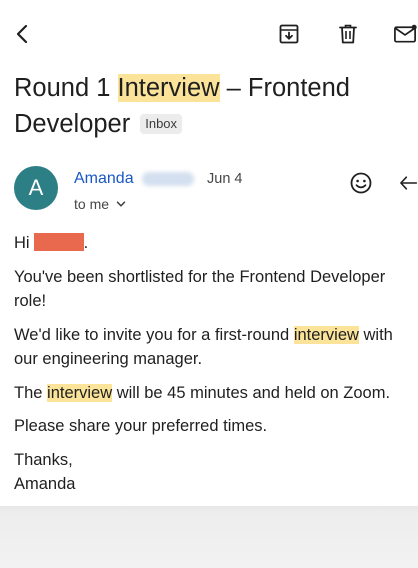 The height and width of the screenshot is (568, 418). What do you see at coordinates (161, 124) in the screenshot?
I see `inbox-label-badge: Inbox` at bounding box center [161, 124].